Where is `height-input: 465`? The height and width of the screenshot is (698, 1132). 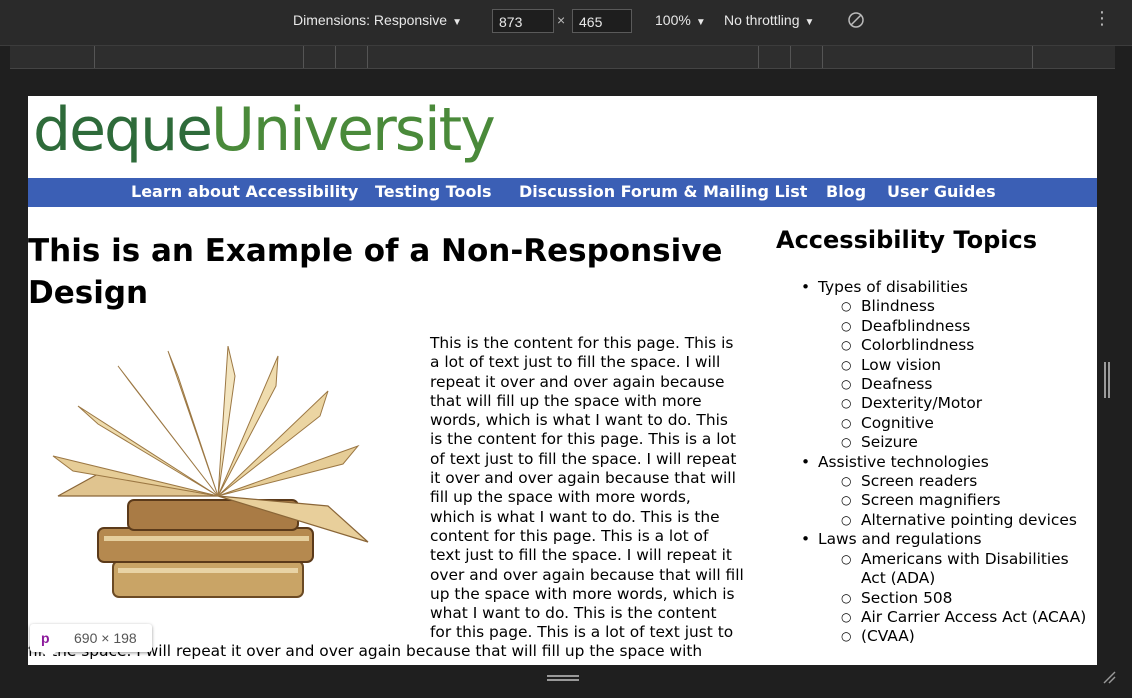 height-input: 465 is located at coordinates (602, 21).